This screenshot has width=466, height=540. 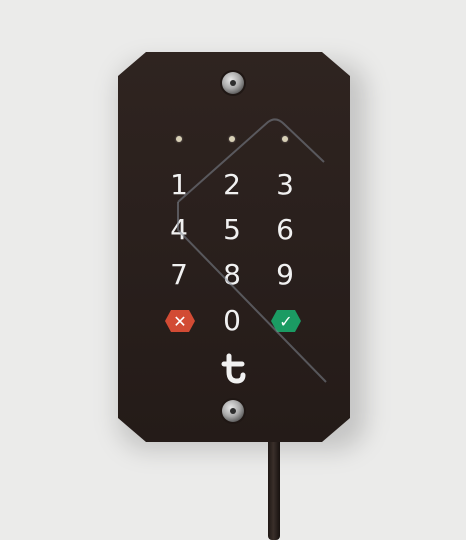 I want to click on key-7: 7, so click(x=179, y=275).